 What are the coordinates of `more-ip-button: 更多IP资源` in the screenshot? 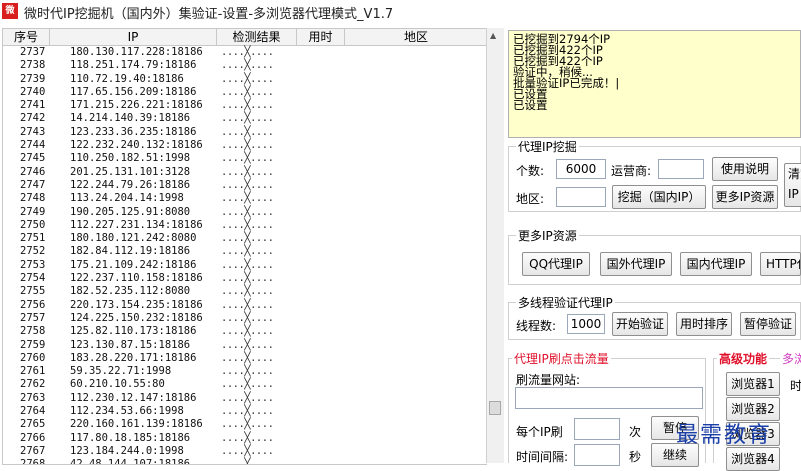 It's located at (745, 197).